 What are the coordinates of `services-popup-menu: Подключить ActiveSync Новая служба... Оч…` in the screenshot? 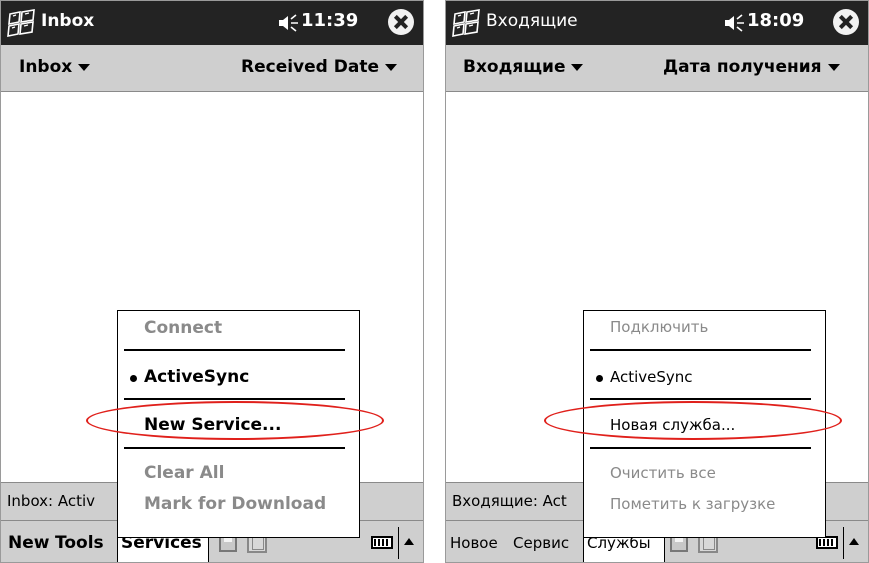 It's located at (704, 424).